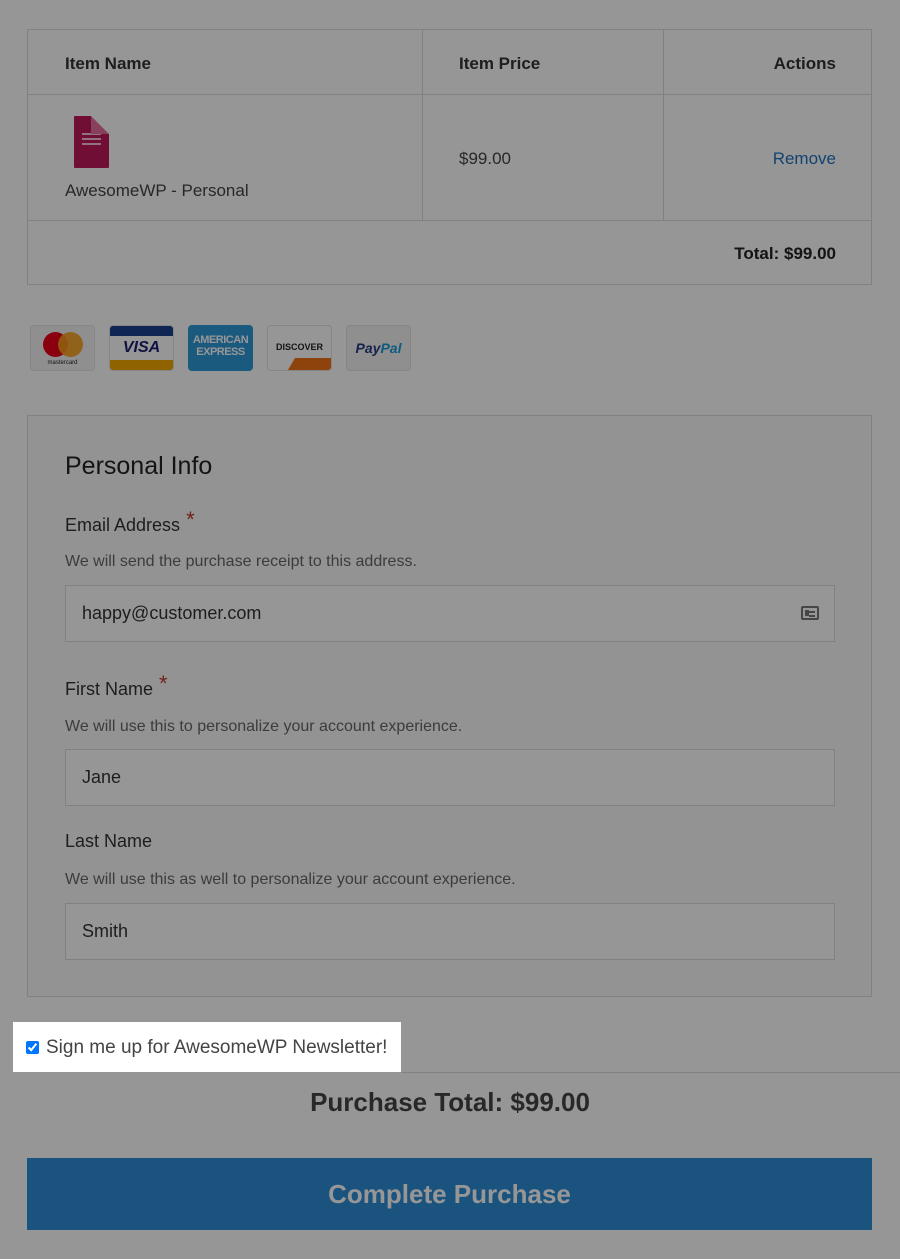 Image resolution: width=900 pixels, height=1259 pixels. I want to click on email-label: Email Address *, so click(130, 521).